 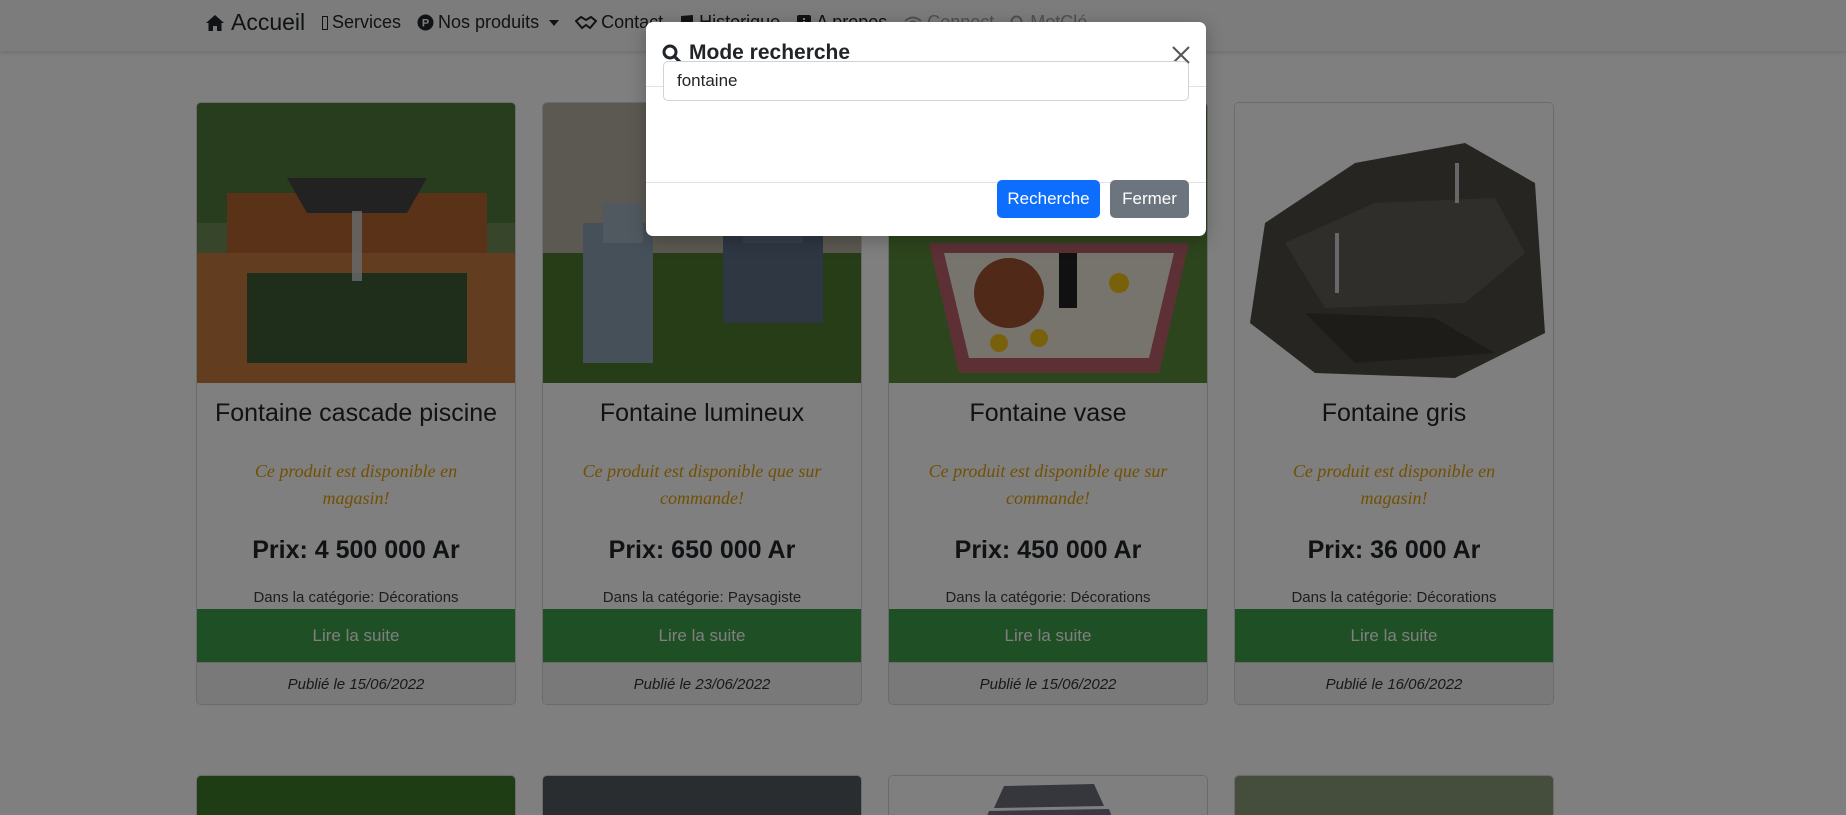 What do you see at coordinates (926, 135) in the screenshot?
I see `modal-body` at bounding box center [926, 135].